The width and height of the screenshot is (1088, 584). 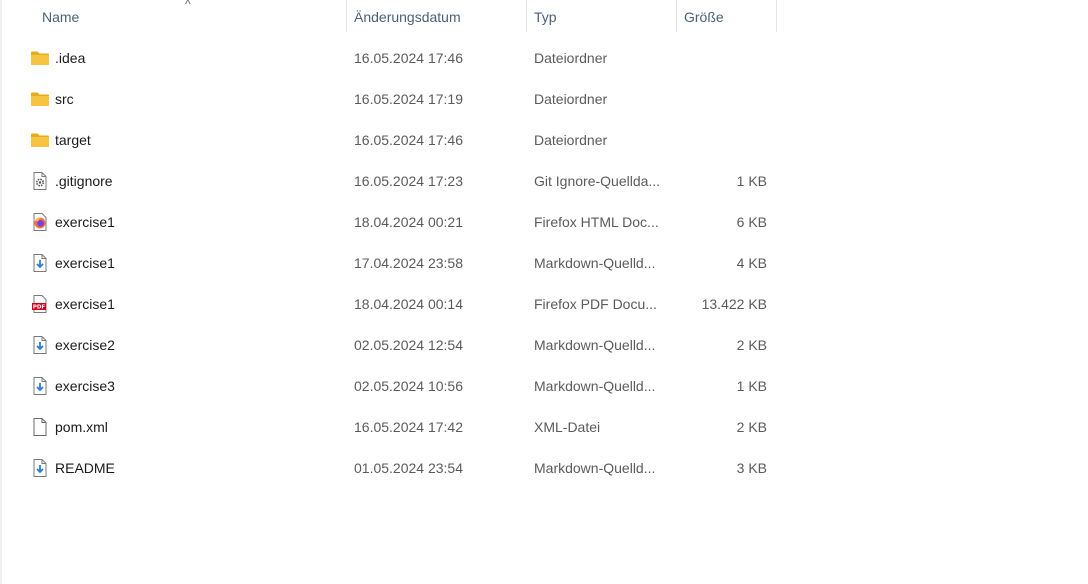 I want to click on file-name: pom.xml, so click(x=81, y=427).